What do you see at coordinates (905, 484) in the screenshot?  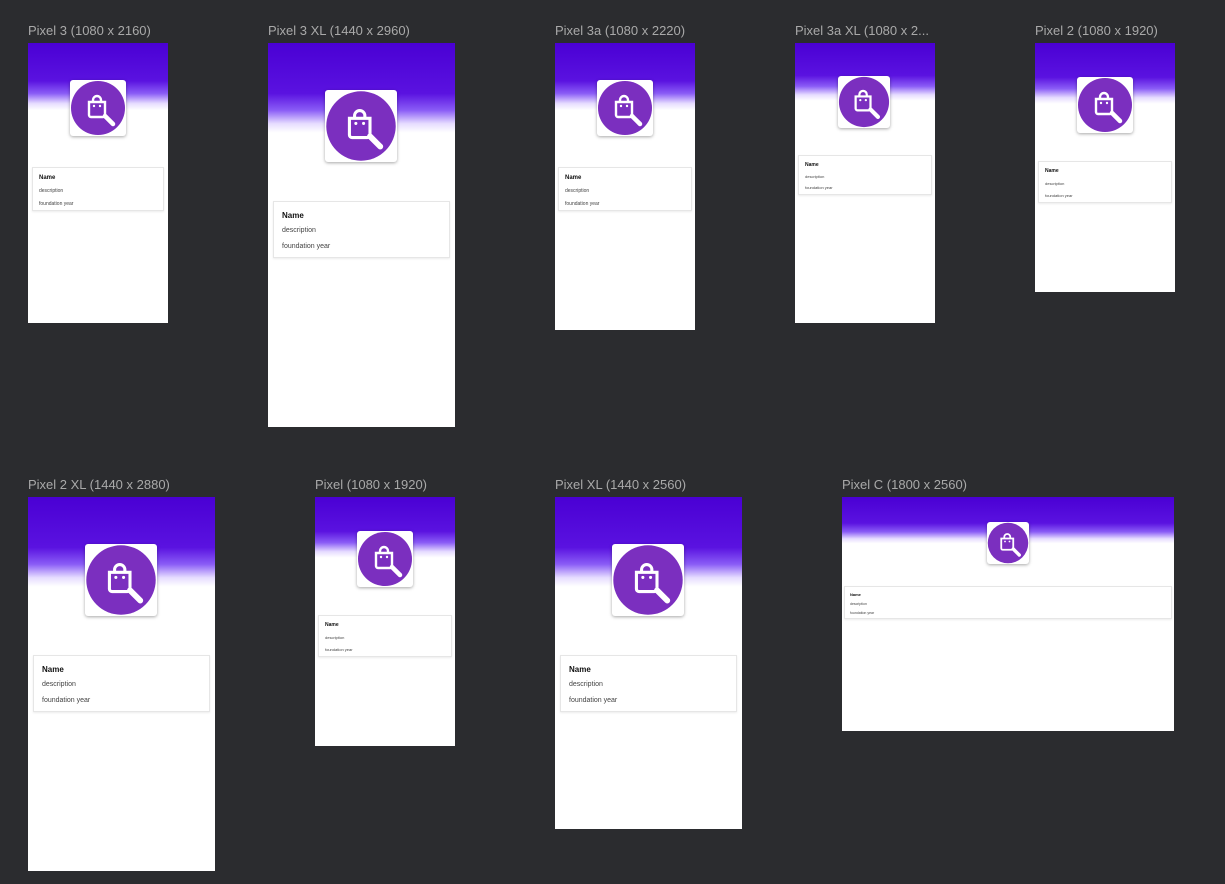 I see `device-label: Pixel C (1800 x 2560)` at bounding box center [905, 484].